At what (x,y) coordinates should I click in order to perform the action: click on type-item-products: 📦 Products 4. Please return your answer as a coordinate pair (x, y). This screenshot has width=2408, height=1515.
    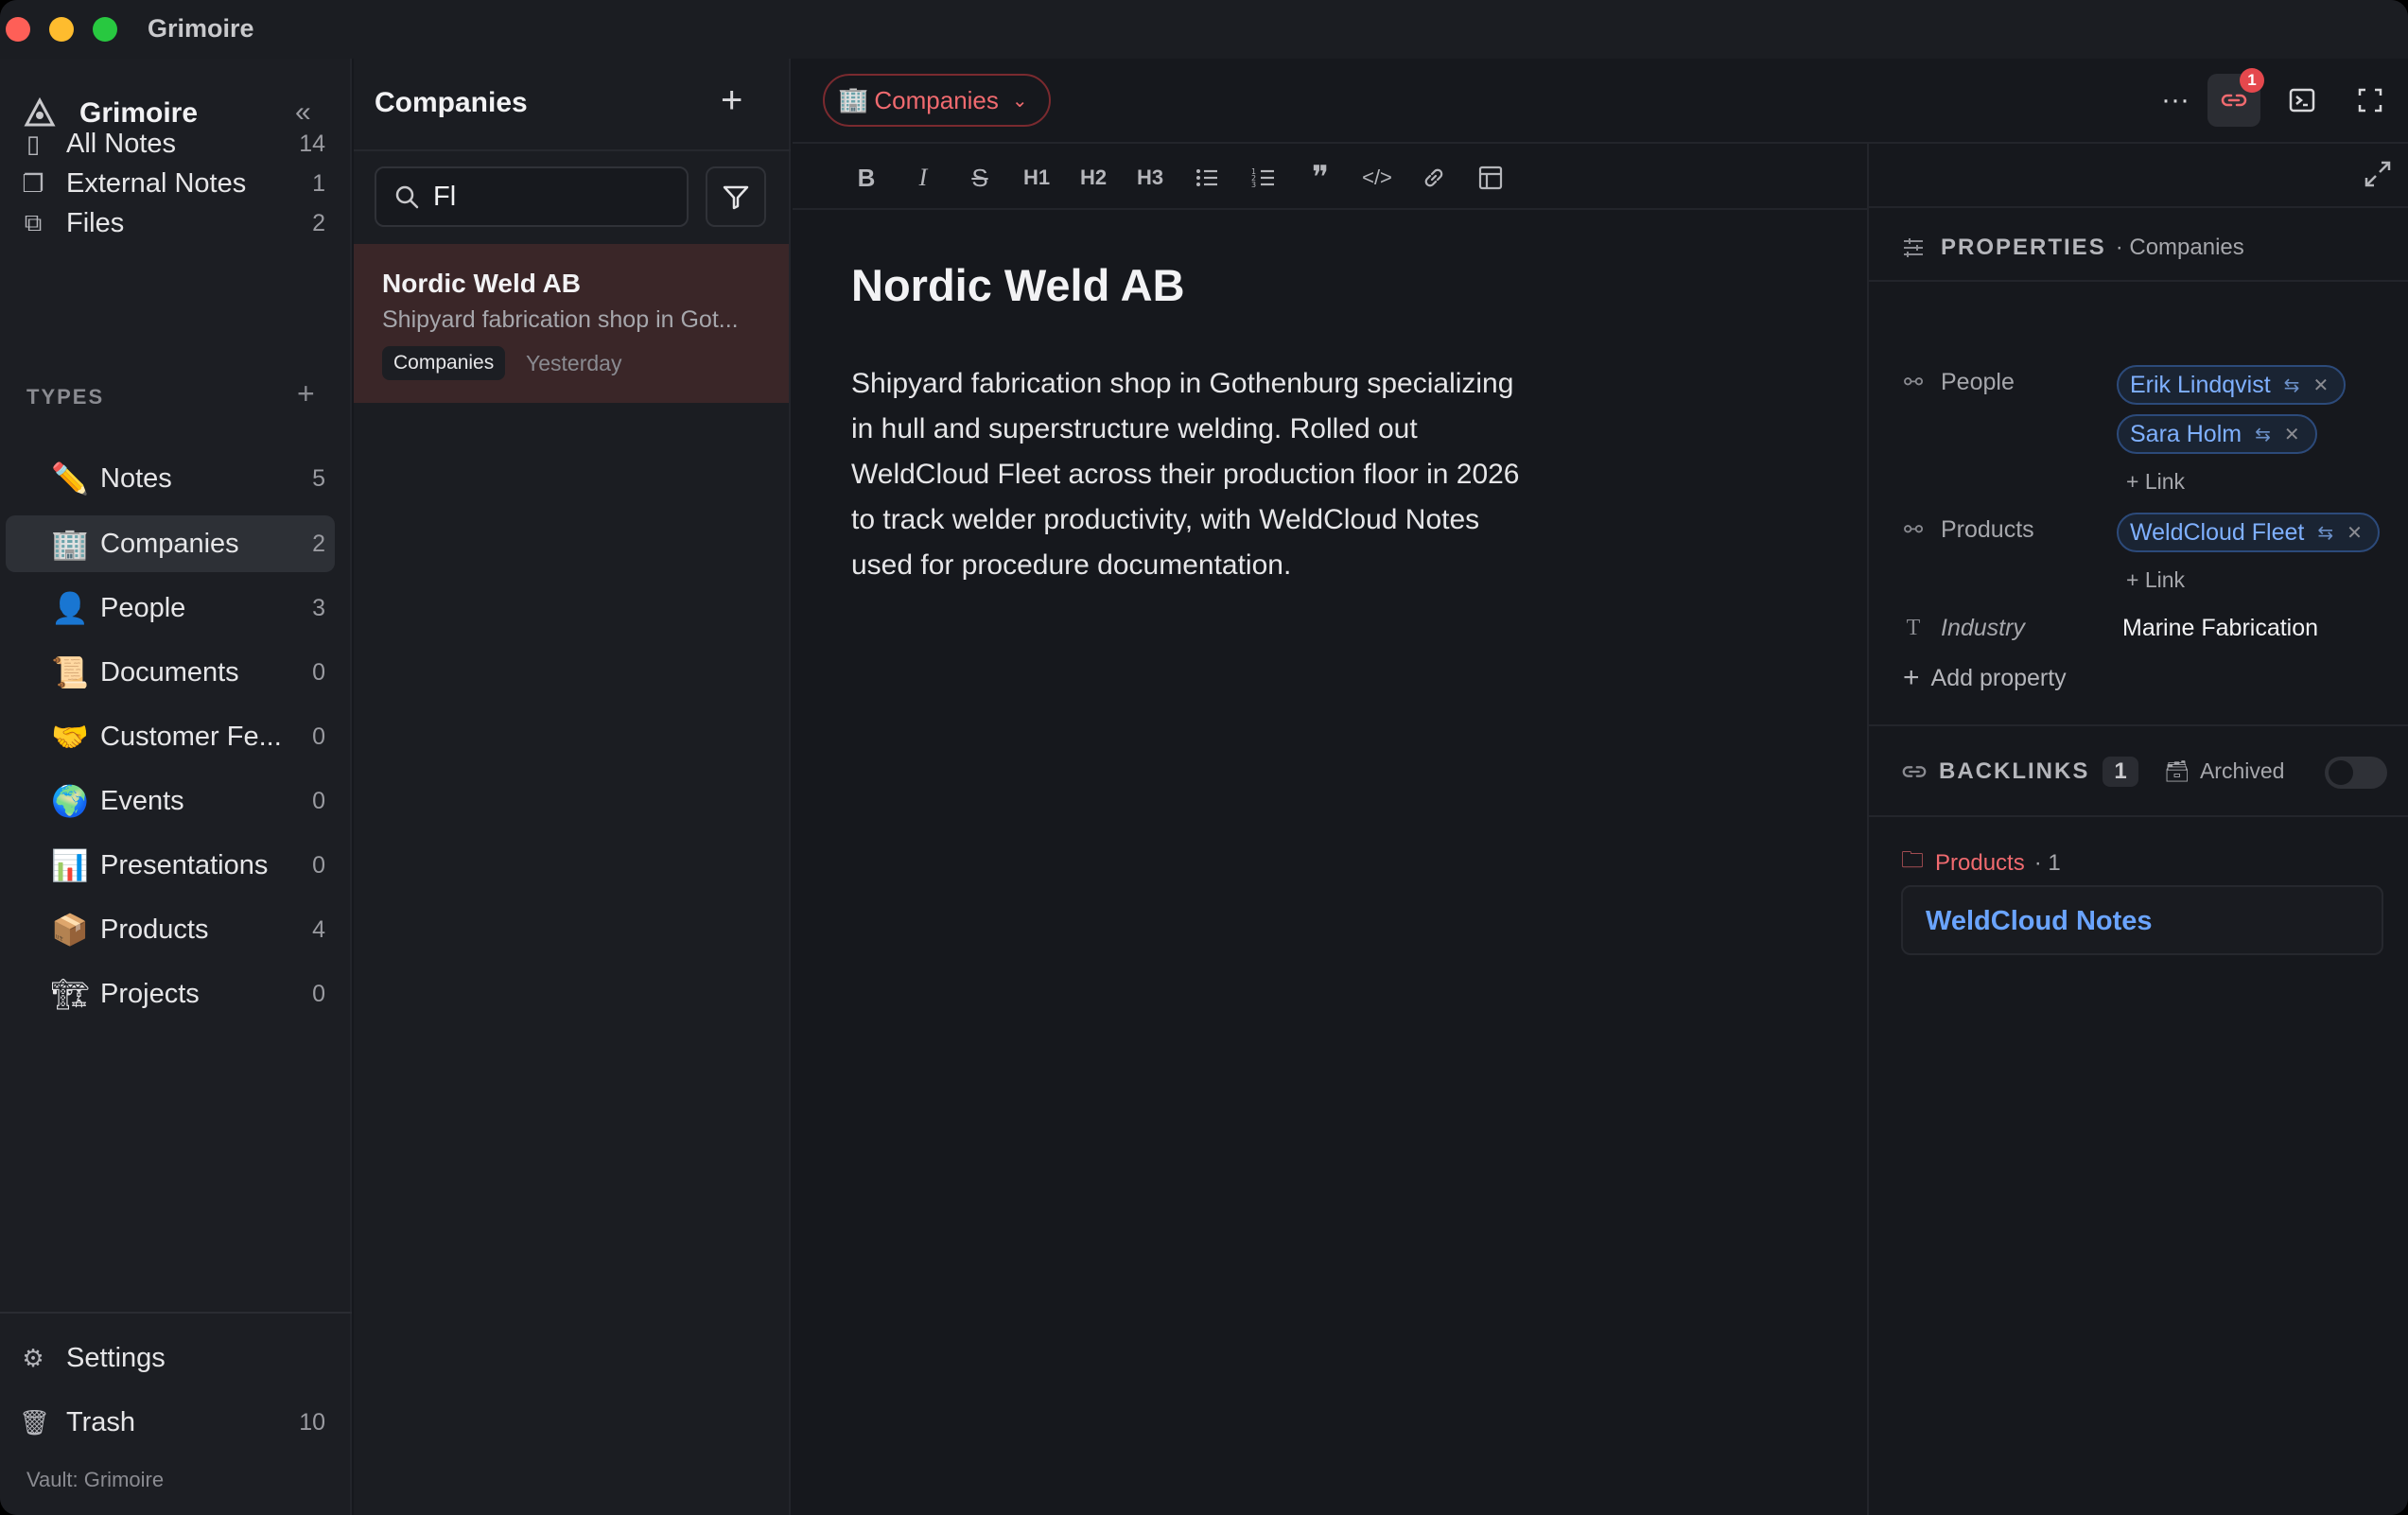
    Looking at the image, I should click on (171, 929).